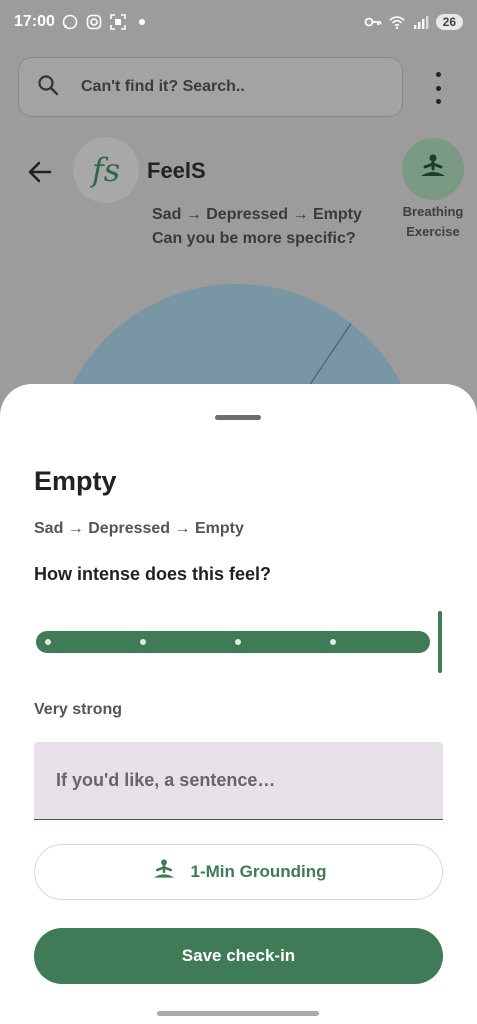 The image size is (477, 1024). I want to click on app-logo: fs, so click(106, 170).